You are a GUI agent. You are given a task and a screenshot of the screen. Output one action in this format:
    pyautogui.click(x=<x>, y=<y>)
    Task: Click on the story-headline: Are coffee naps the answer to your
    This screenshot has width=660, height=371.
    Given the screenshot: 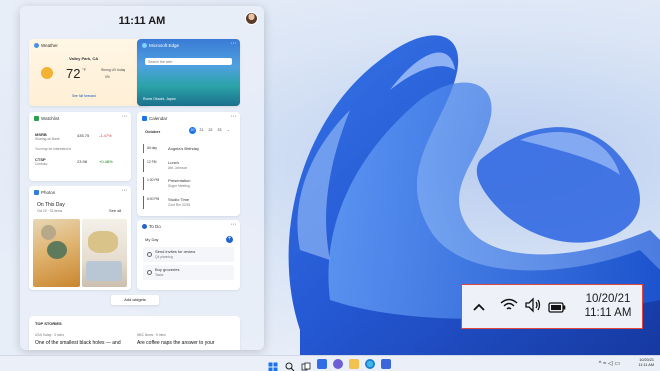 What is the action you would take?
    pyautogui.click(x=175, y=343)
    